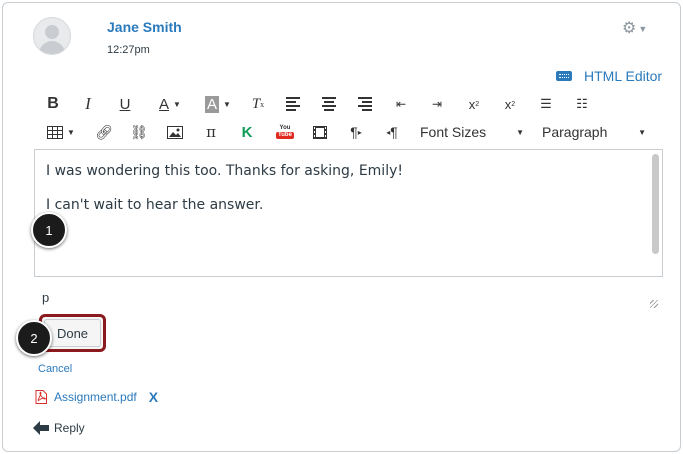 The width and height of the screenshot is (683, 454). I want to click on align-right-icon, so click(365, 104).